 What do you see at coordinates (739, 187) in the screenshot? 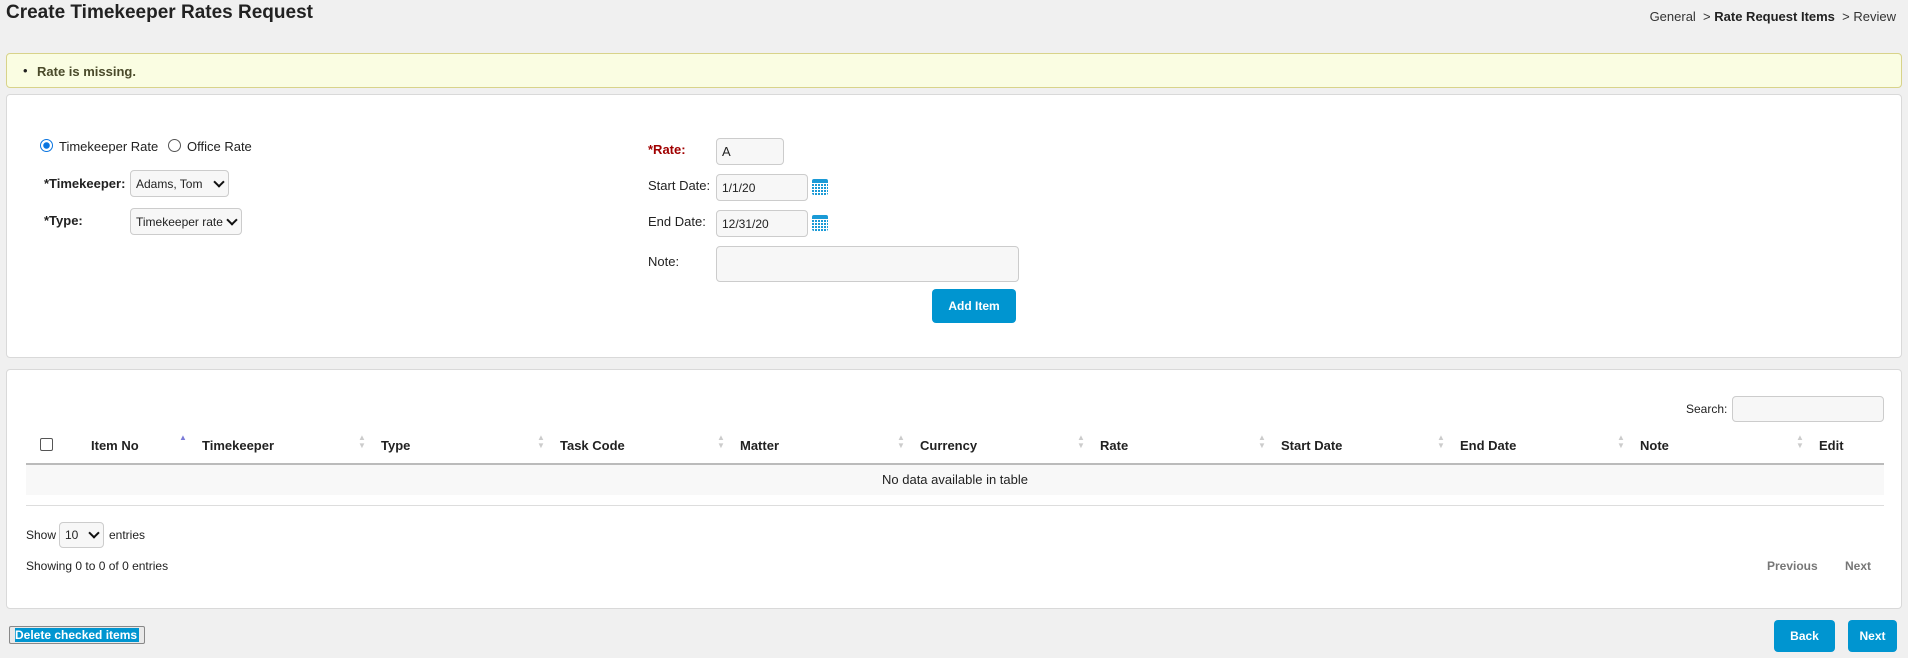
I see `start-date-value: 1/1/20` at bounding box center [739, 187].